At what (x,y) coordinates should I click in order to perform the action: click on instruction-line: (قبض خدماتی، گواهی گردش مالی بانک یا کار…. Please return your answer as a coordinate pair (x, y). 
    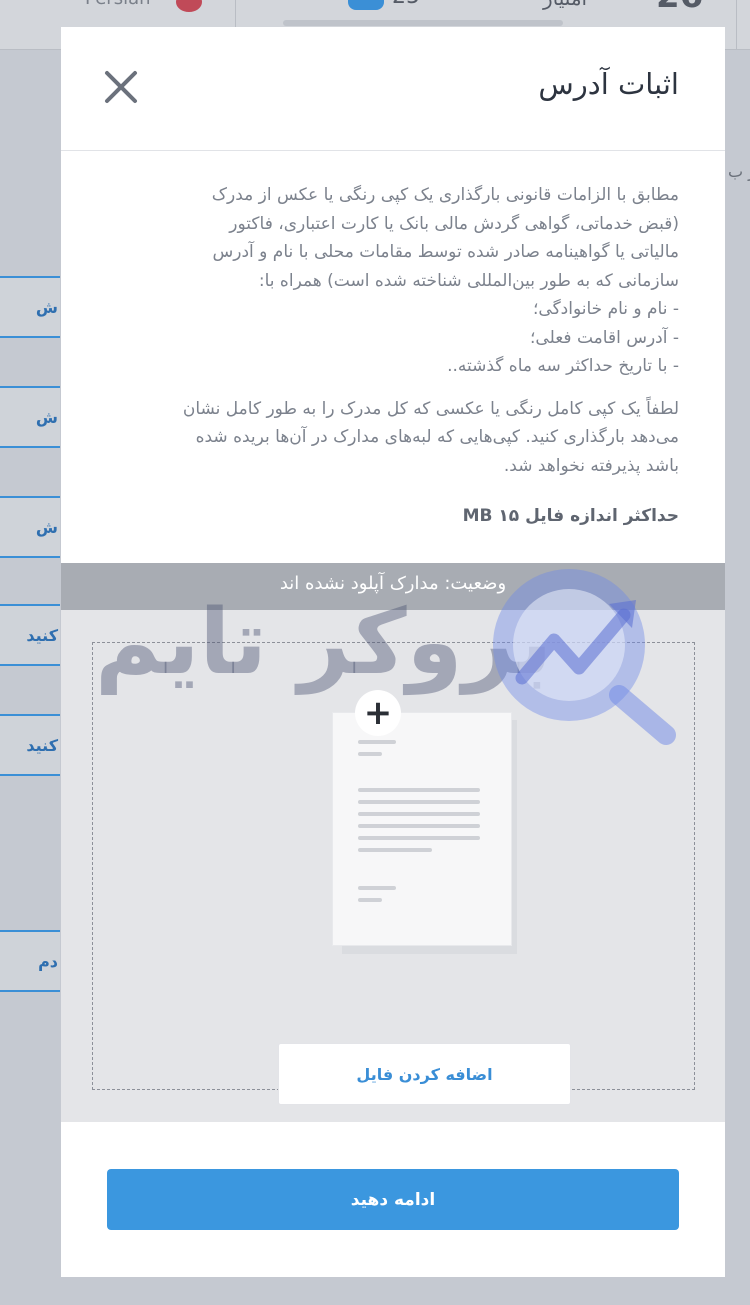
    Looking at the image, I should click on (454, 223).